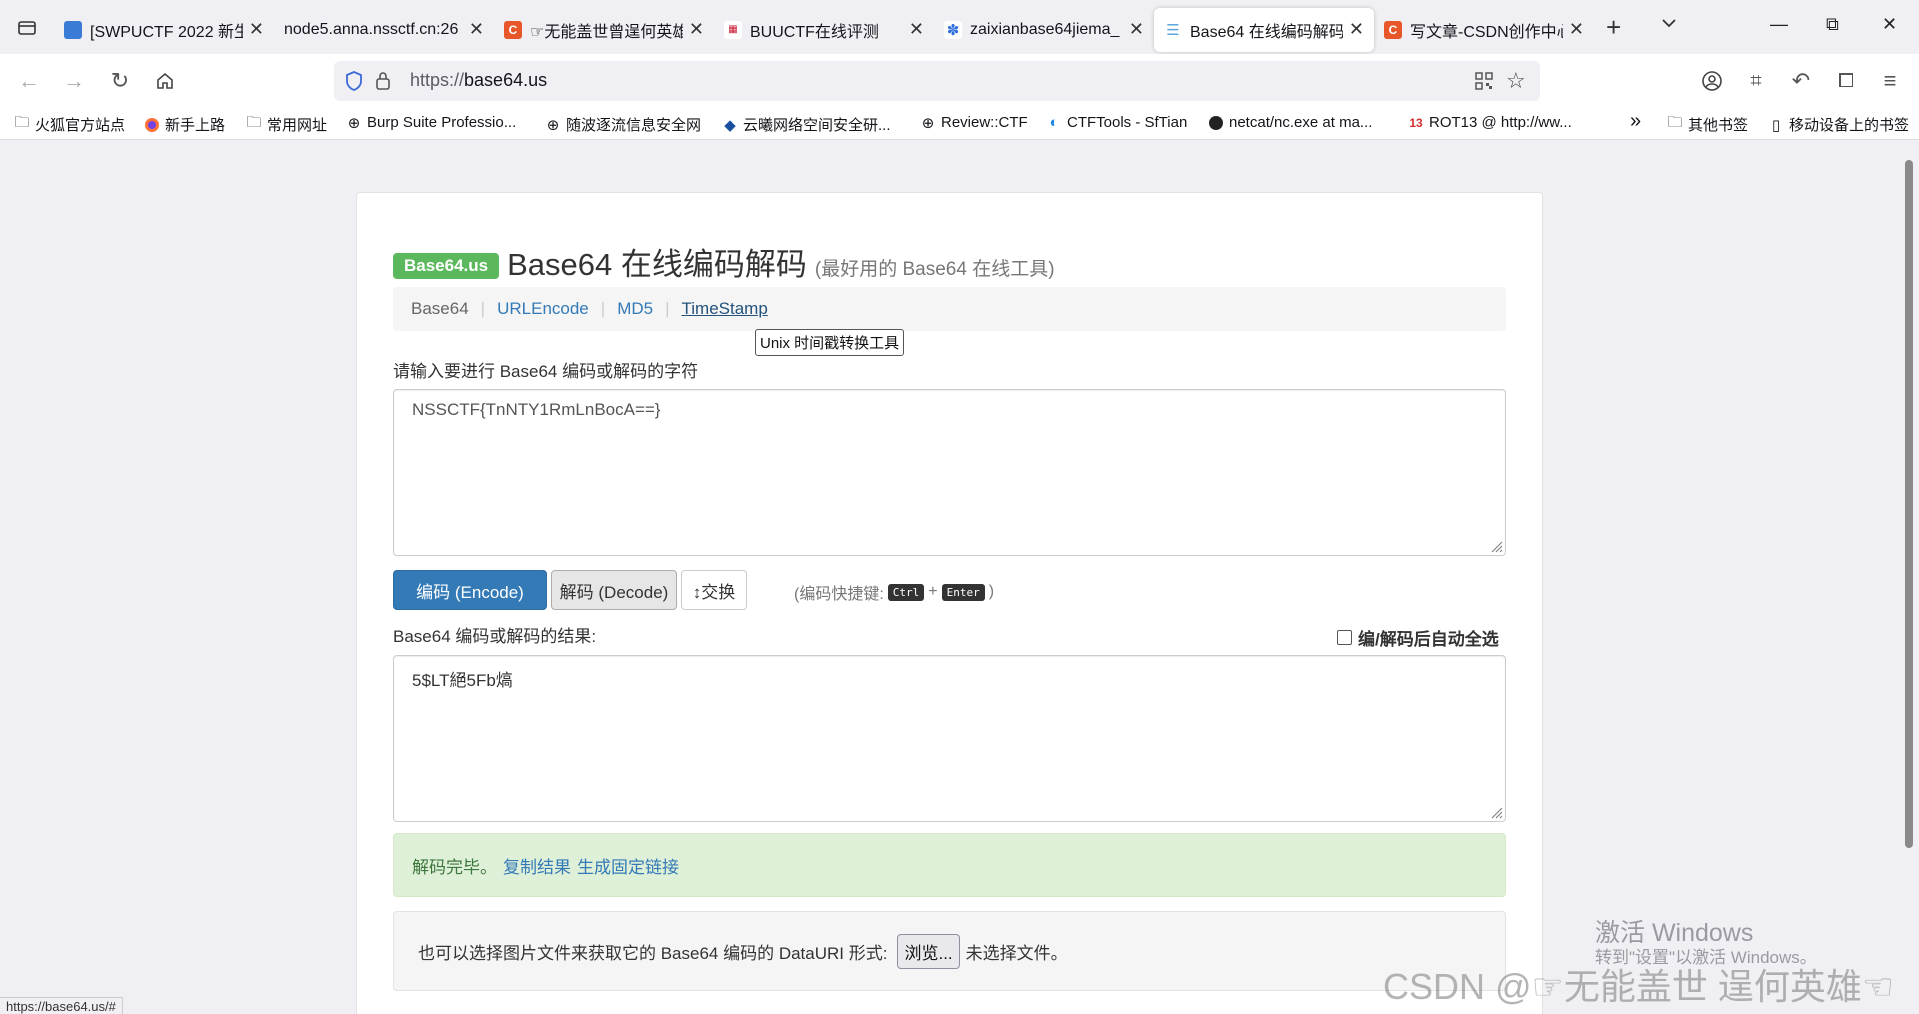  I want to click on scrollbar, so click(1909, 577).